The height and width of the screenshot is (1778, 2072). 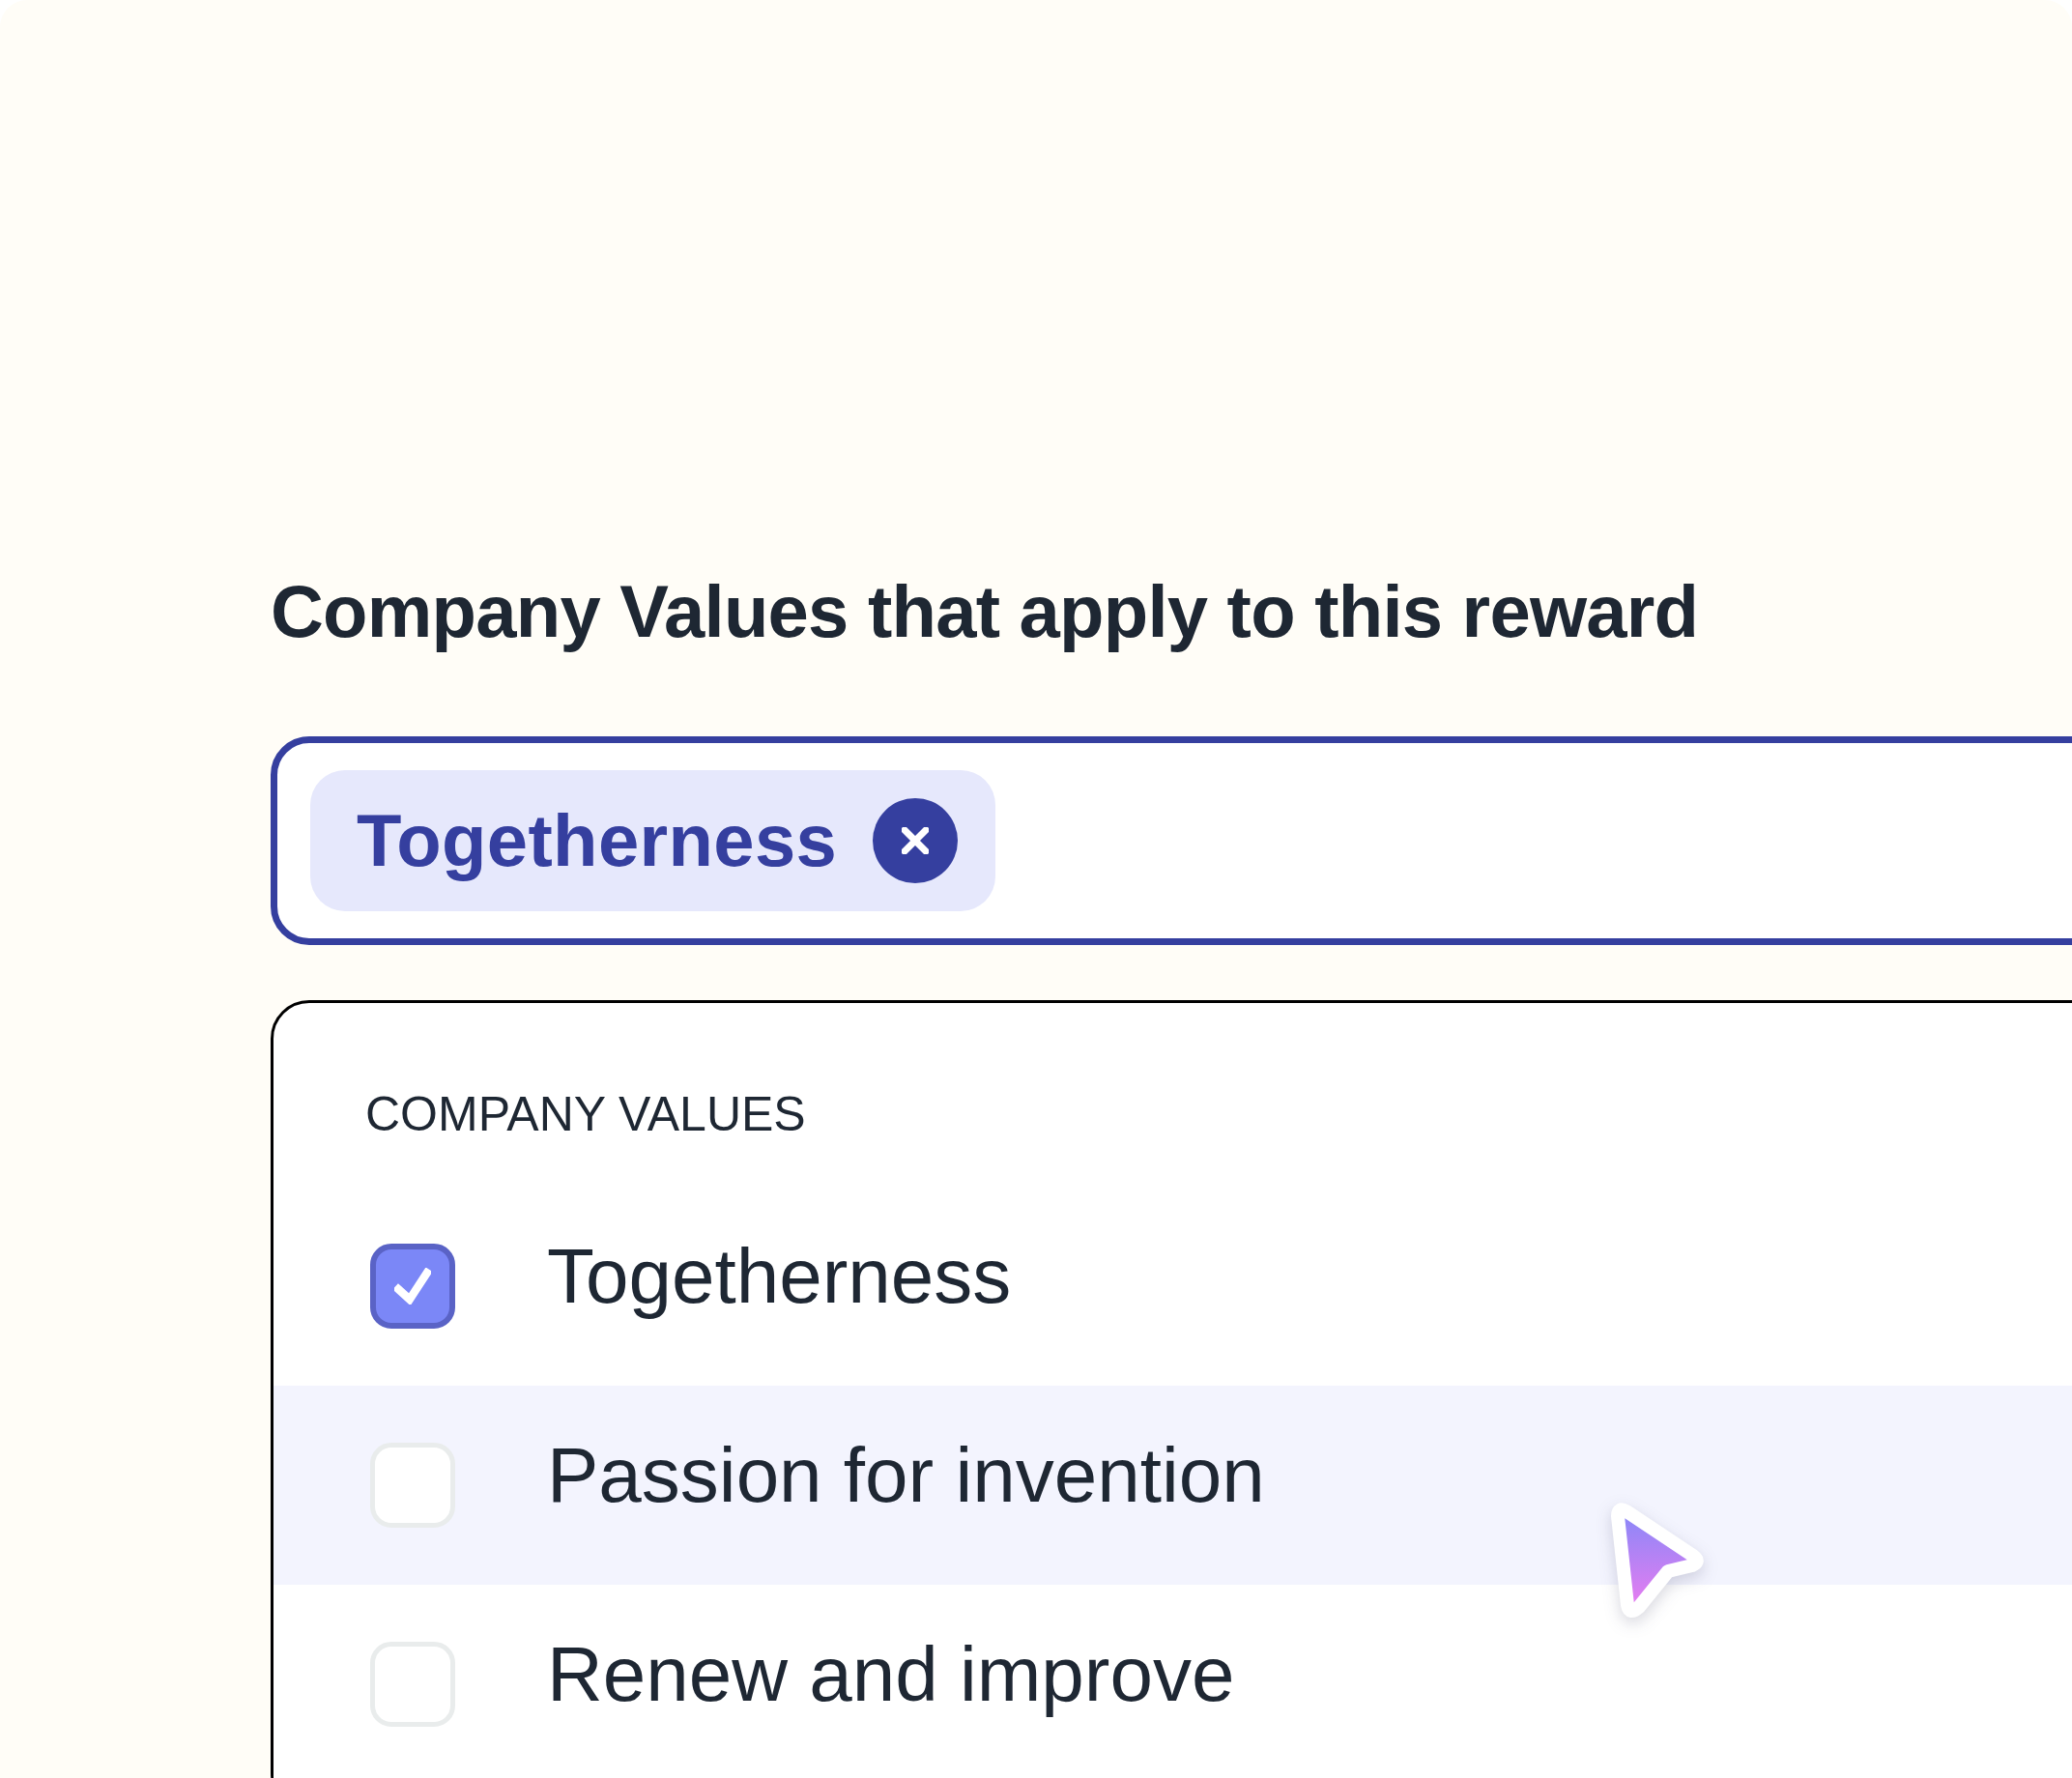 I want to click on tag-input-field: Togetherness, so click(x=1171, y=841).